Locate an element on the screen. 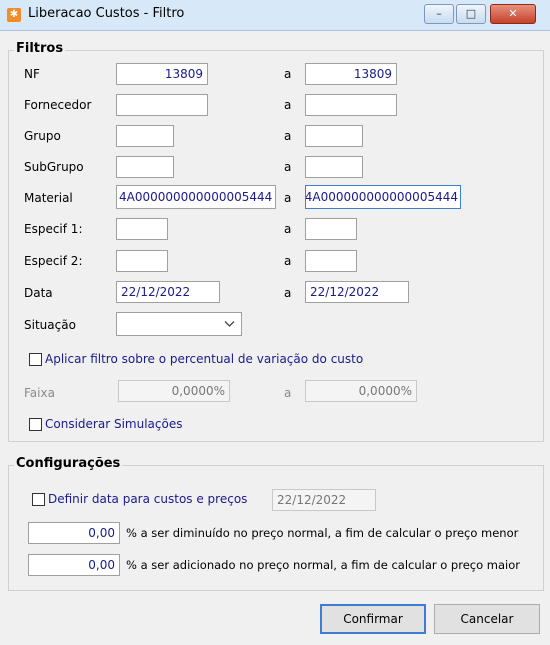 This screenshot has width=550, height=645. especif1-to-input is located at coordinates (331, 229).